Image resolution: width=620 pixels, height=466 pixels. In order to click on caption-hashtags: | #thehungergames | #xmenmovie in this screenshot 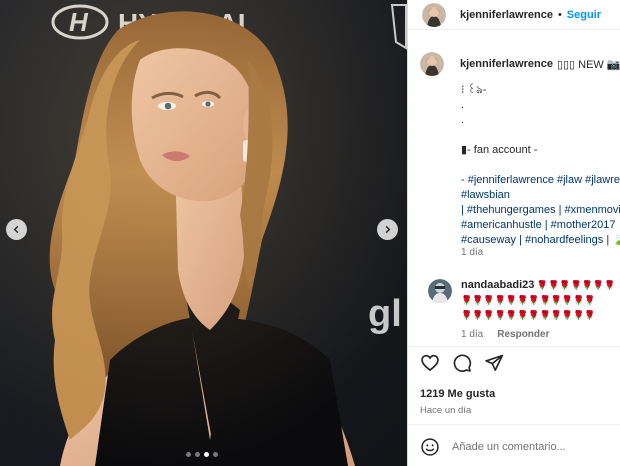, I will do `click(540, 210)`.